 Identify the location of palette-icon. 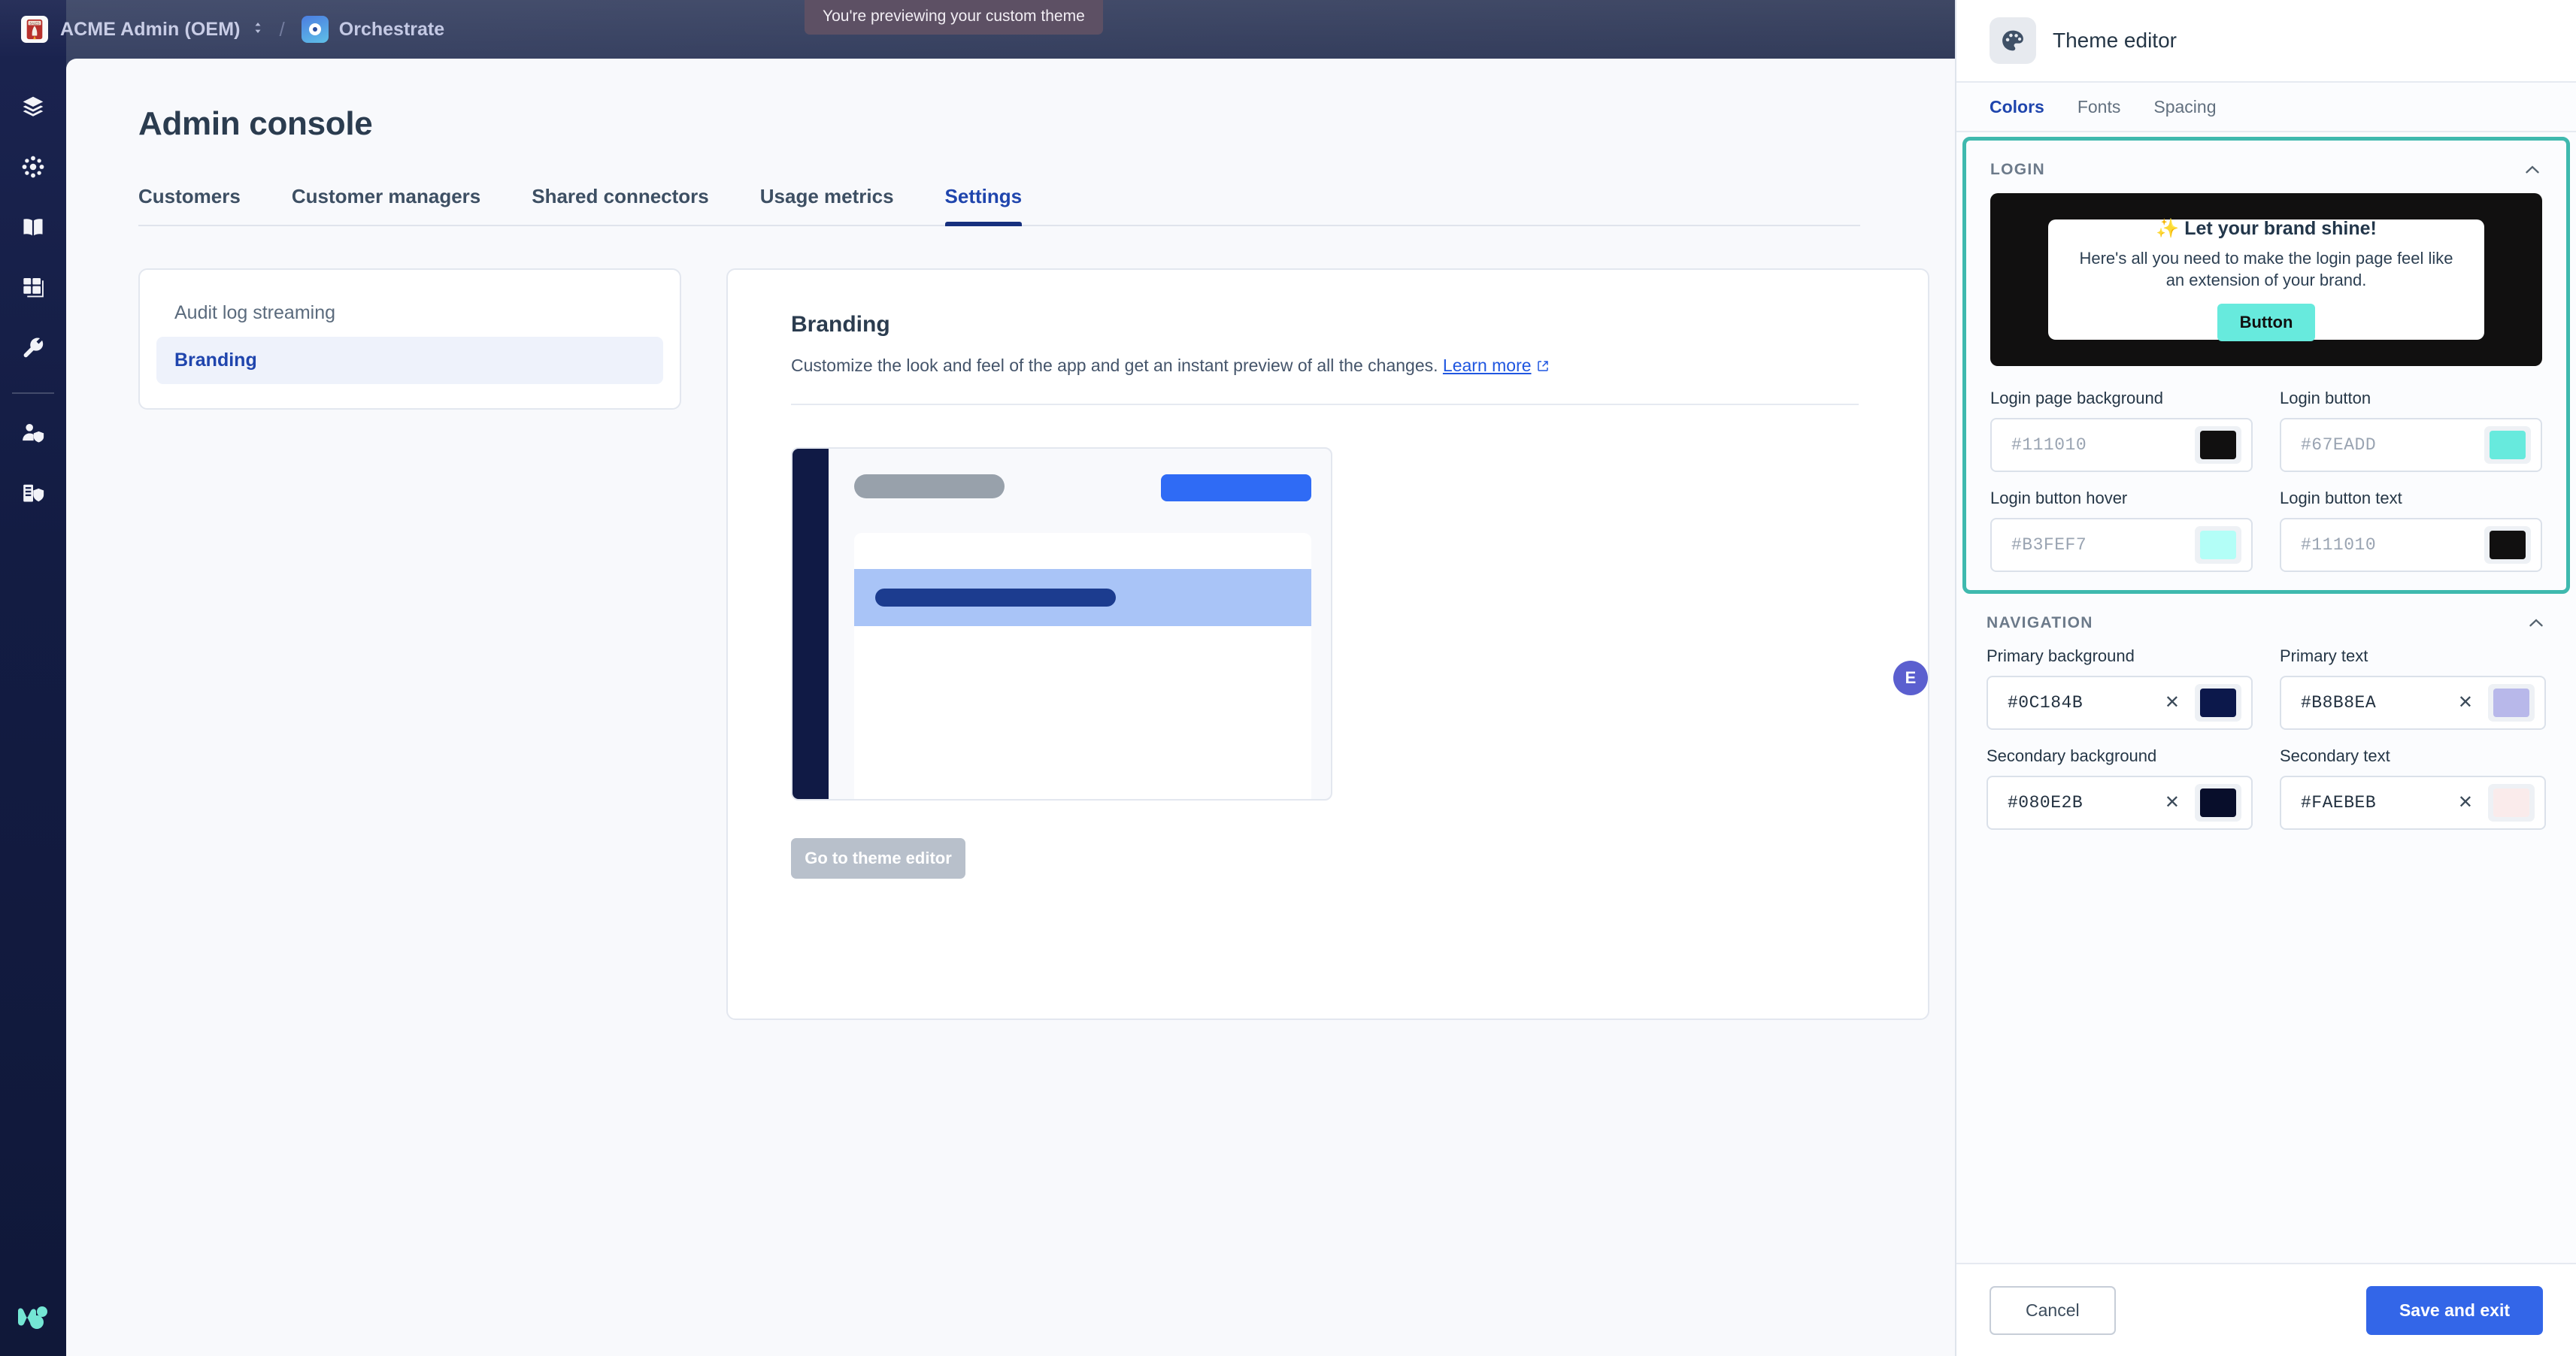
(2013, 40).